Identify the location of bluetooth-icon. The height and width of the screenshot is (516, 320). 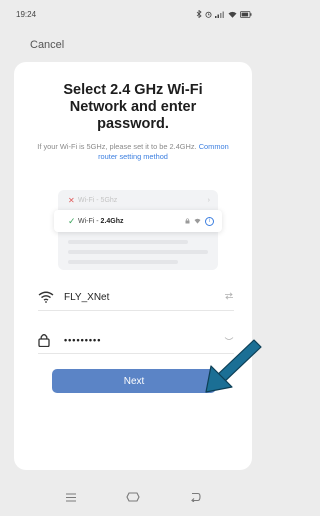
(199, 14).